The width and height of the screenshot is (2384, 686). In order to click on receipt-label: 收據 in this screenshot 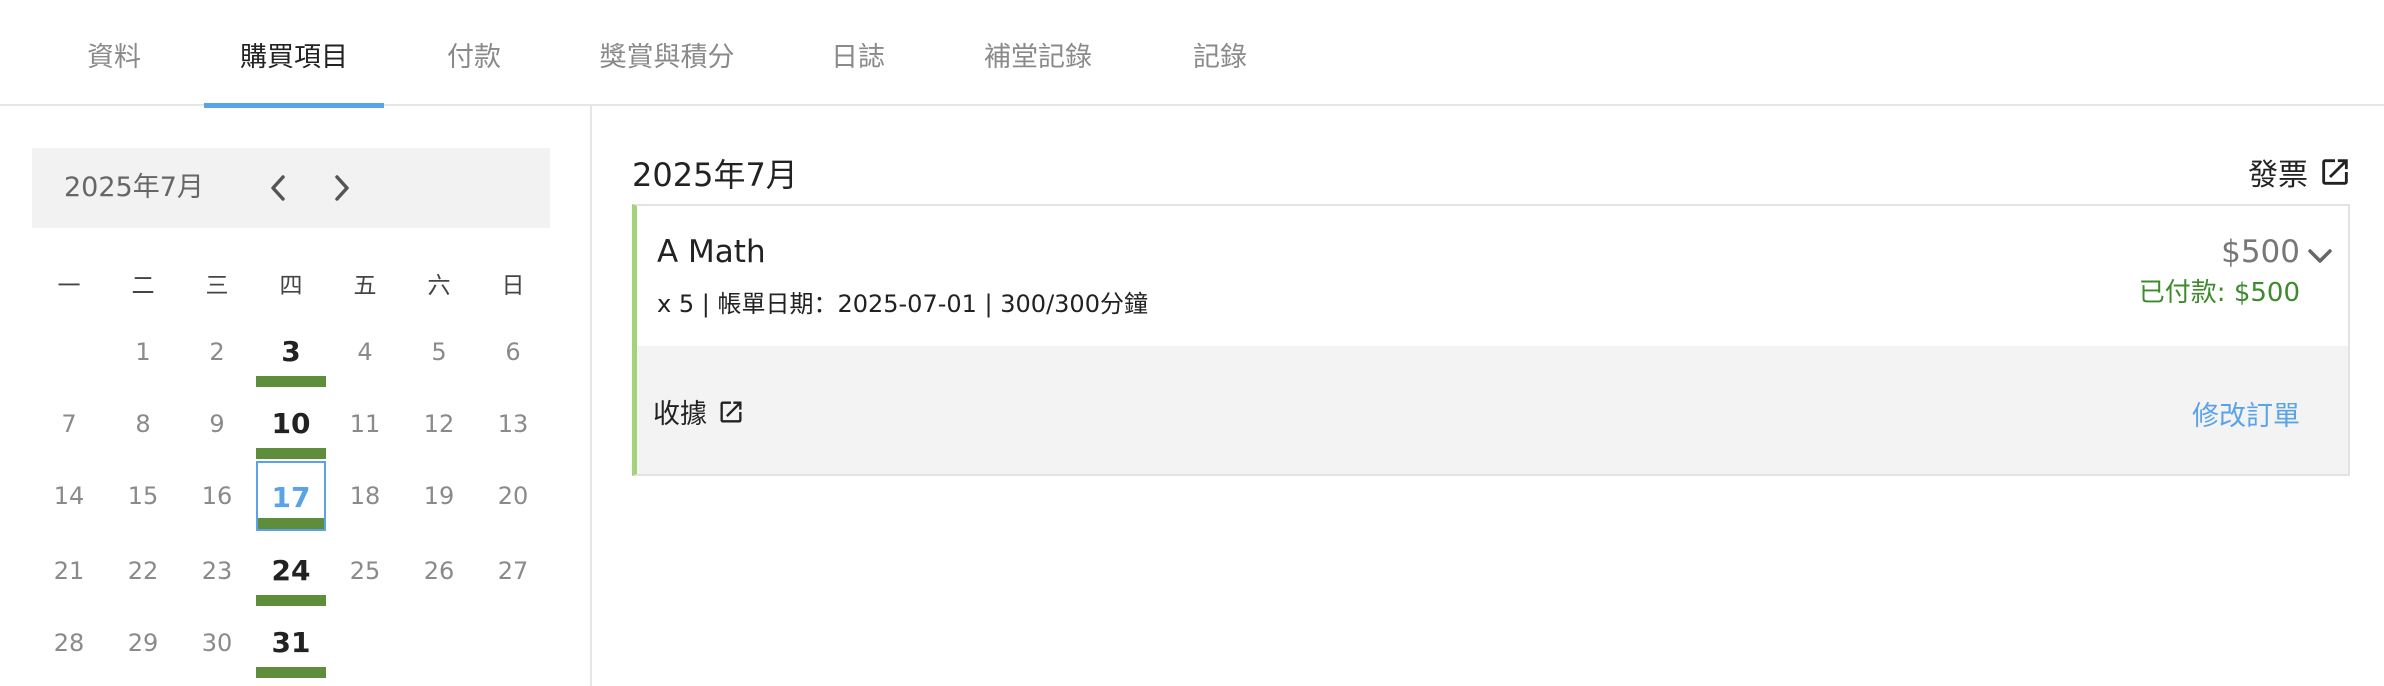, I will do `click(680, 414)`.